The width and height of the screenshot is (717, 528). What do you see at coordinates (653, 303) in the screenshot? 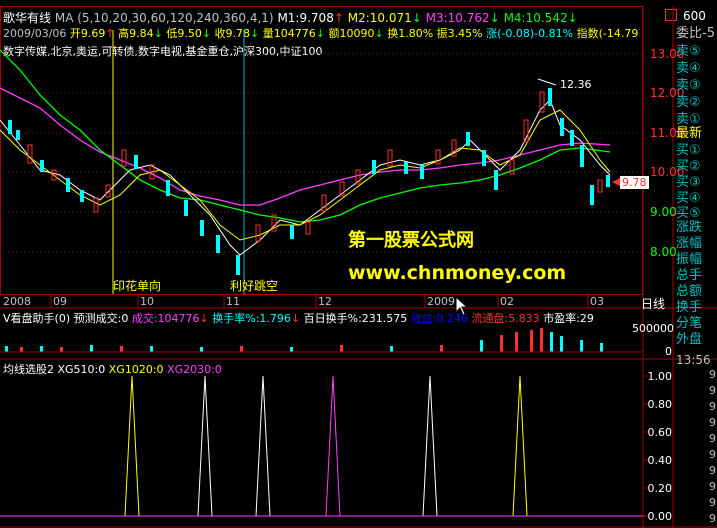
I see `period-selector: 日线` at bounding box center [653, 303].